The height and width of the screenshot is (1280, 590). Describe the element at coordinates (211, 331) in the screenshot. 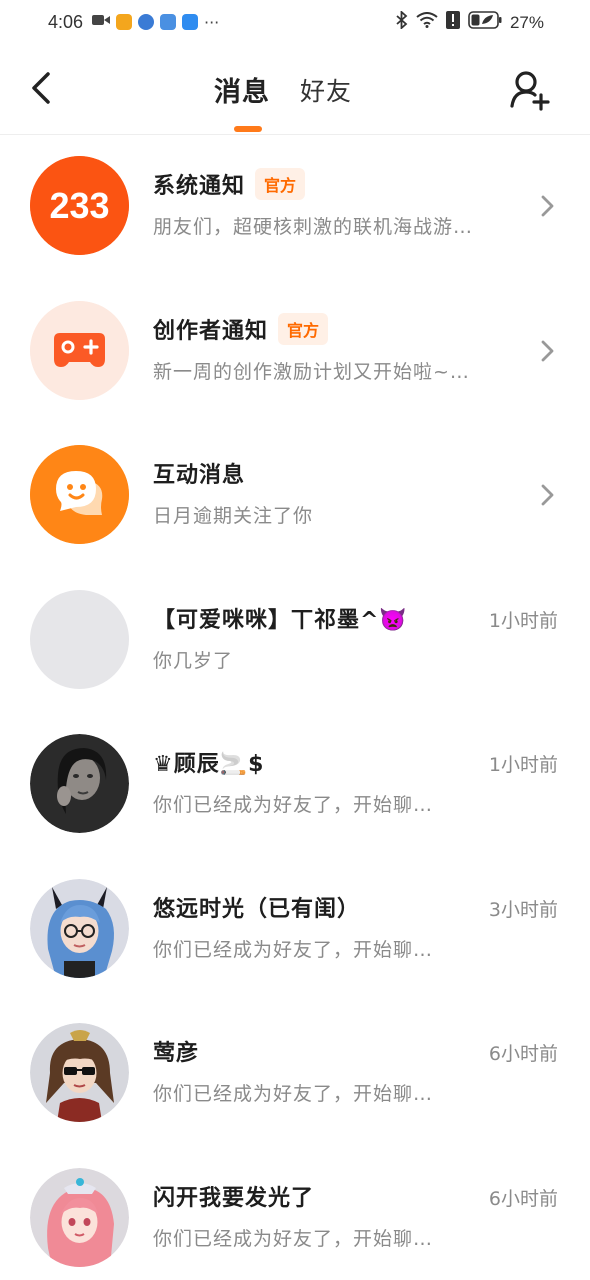

I see `conversation-name: 创作者通知` at that location.